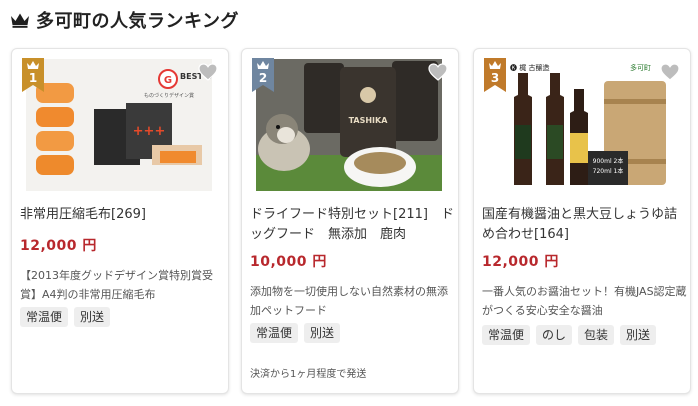 This screenshot has height=406, width=698. I want to click on svg-text: 🅚 梶 古醸造, so click(529, 67).